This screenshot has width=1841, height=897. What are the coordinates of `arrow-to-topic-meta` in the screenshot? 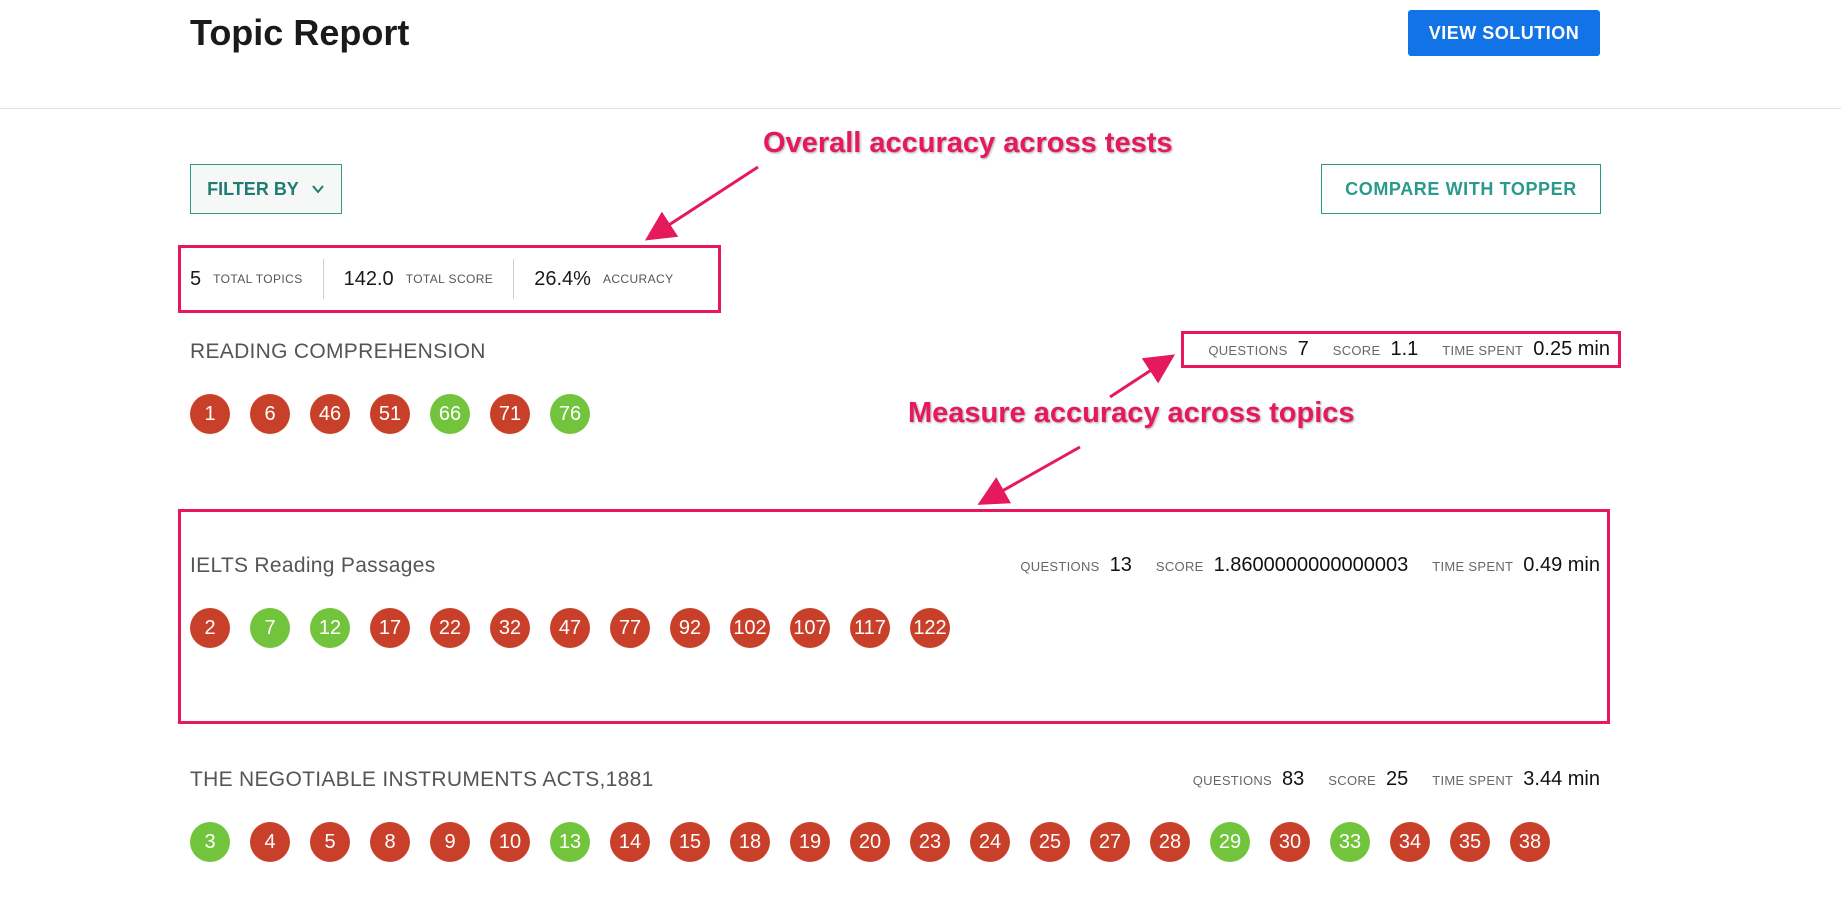 It's located at (1142, 376).